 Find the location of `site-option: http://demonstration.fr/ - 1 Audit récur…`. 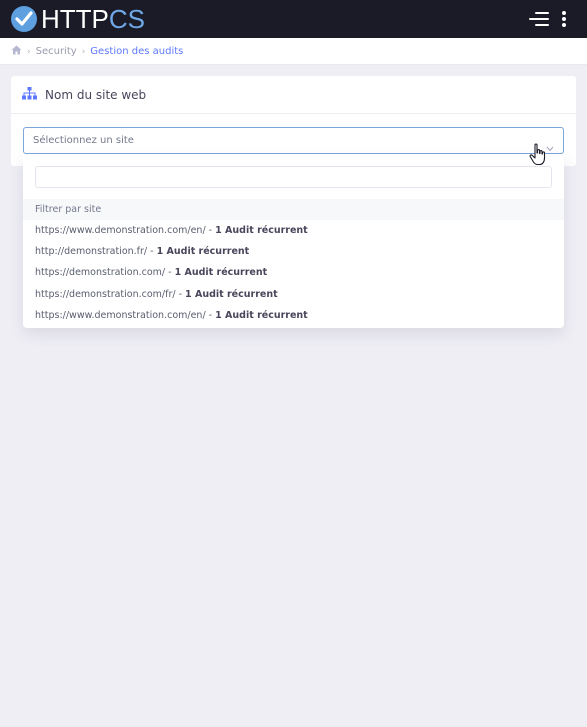

site-option: http://demonstration.fr/ - 1 Audit récur… is located at coordinates (293, 251).